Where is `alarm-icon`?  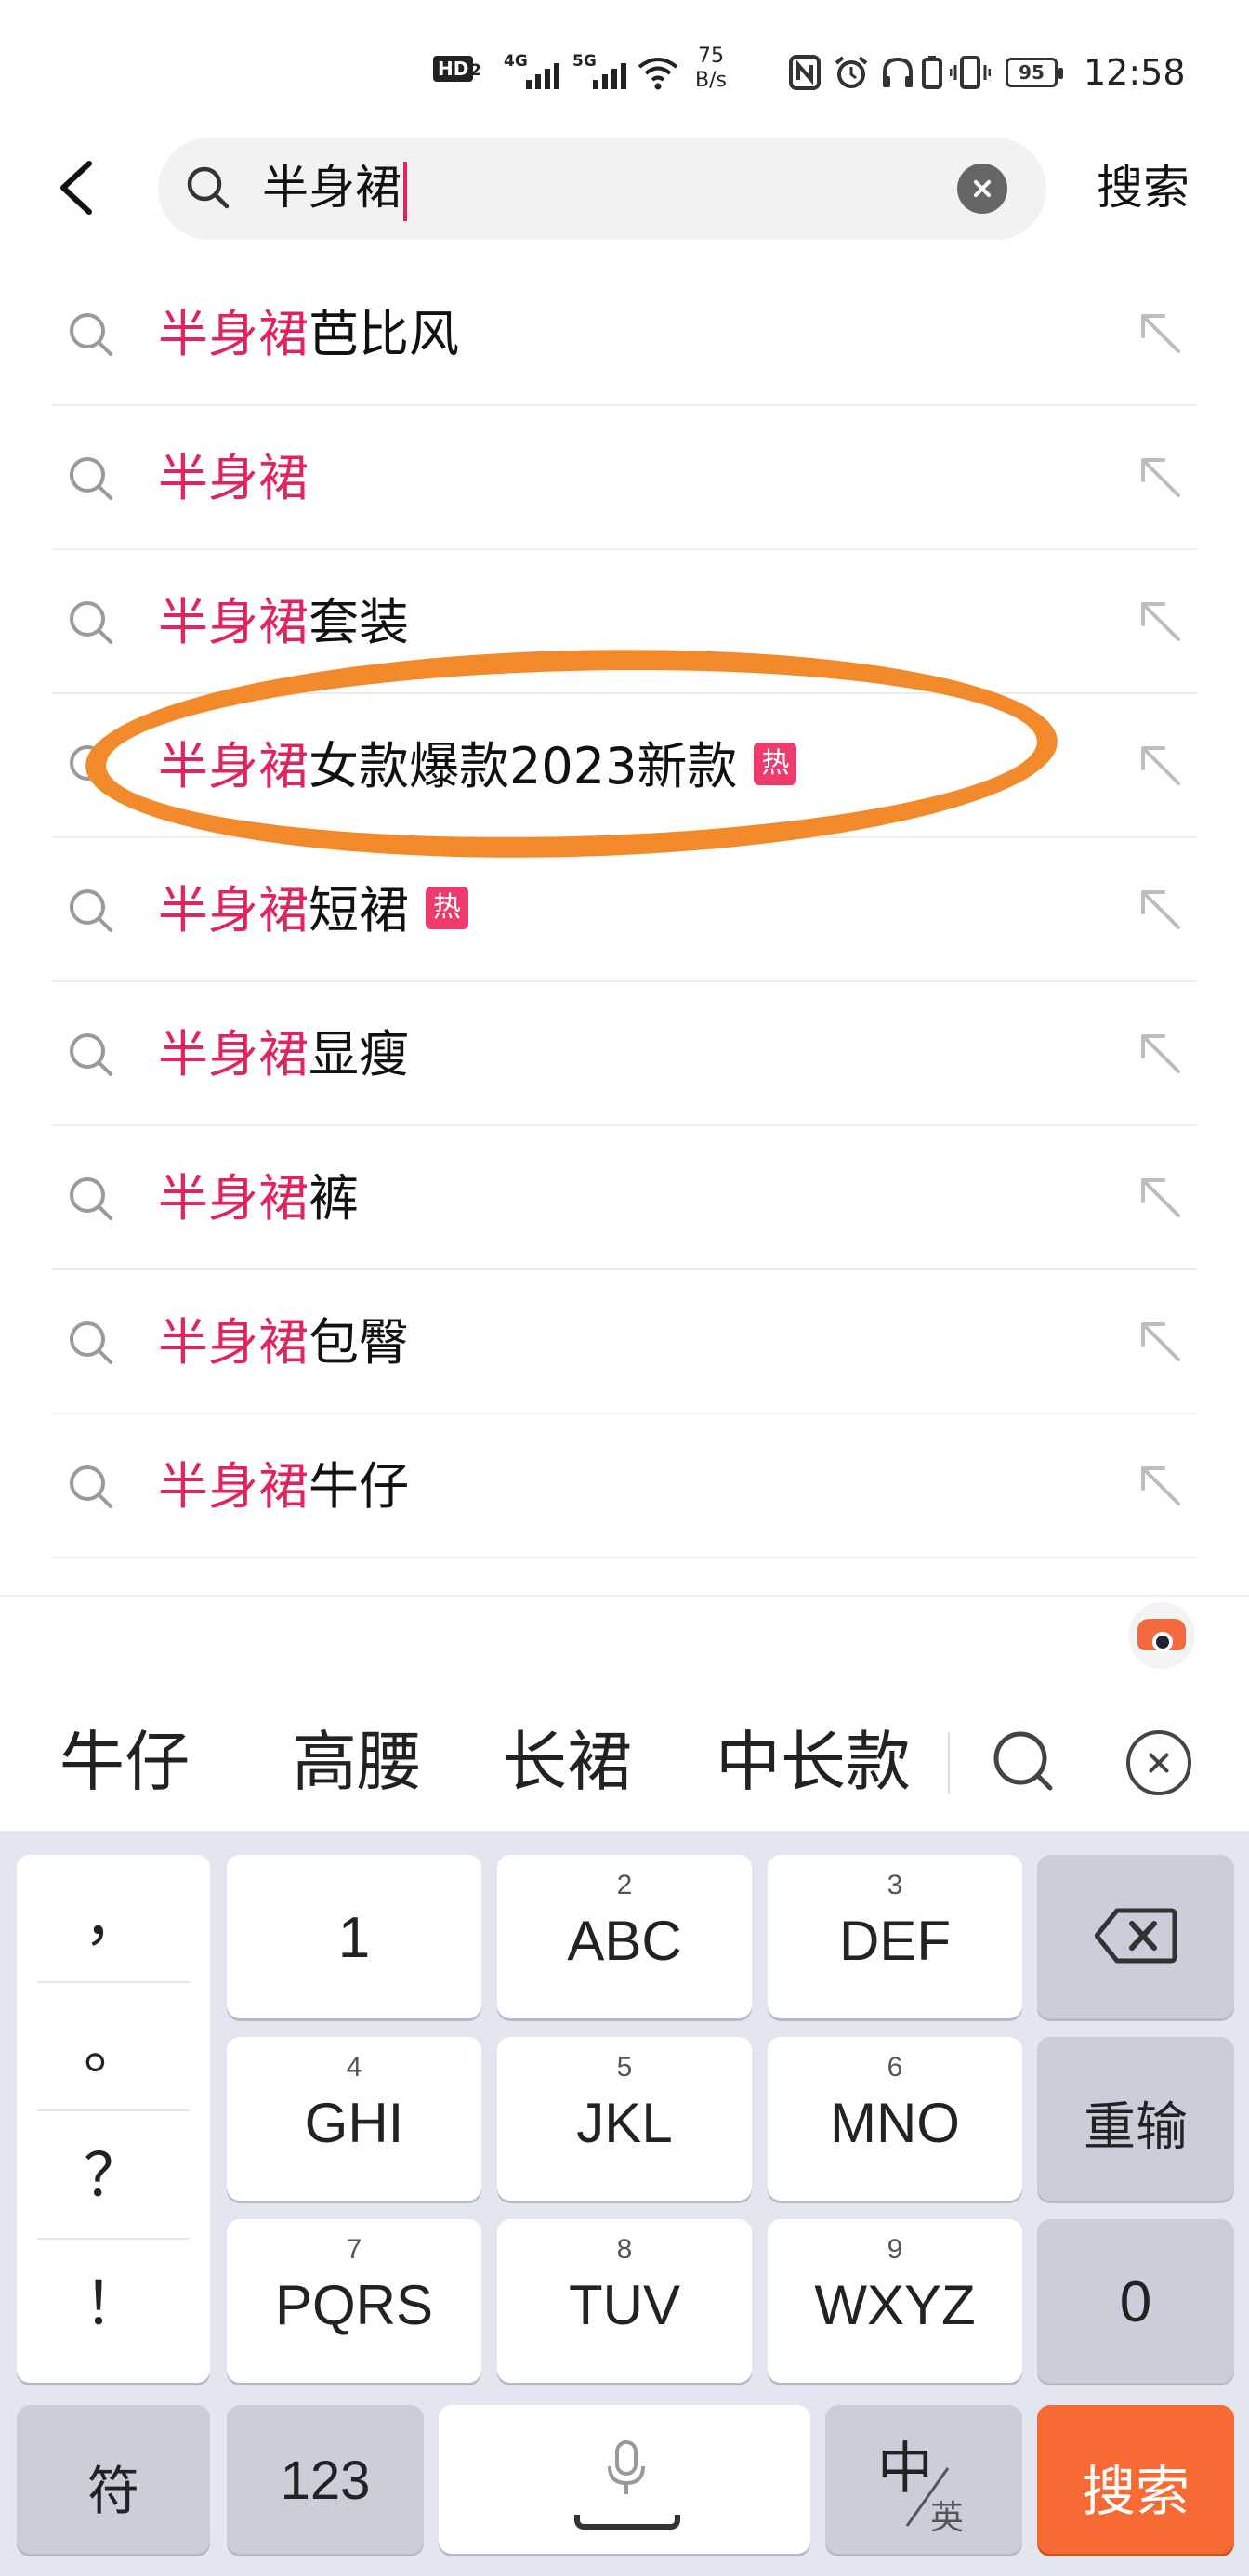 alarm-icon is located at coordinates (851, 72).